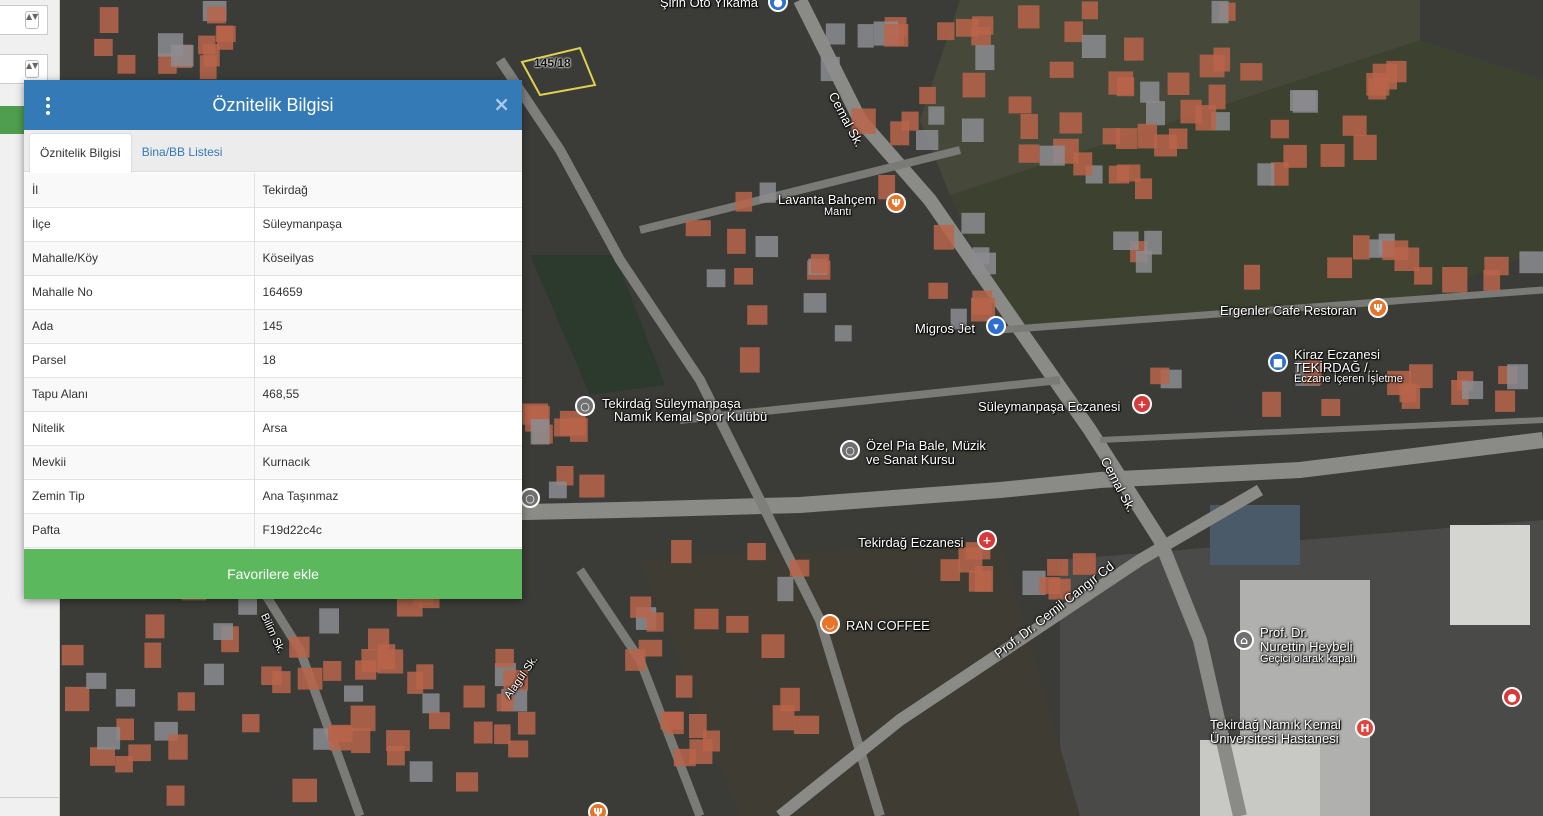 The image size is (1543, 816). I want to click on select-arrows-icon: ▲▼, so click(32, 69).